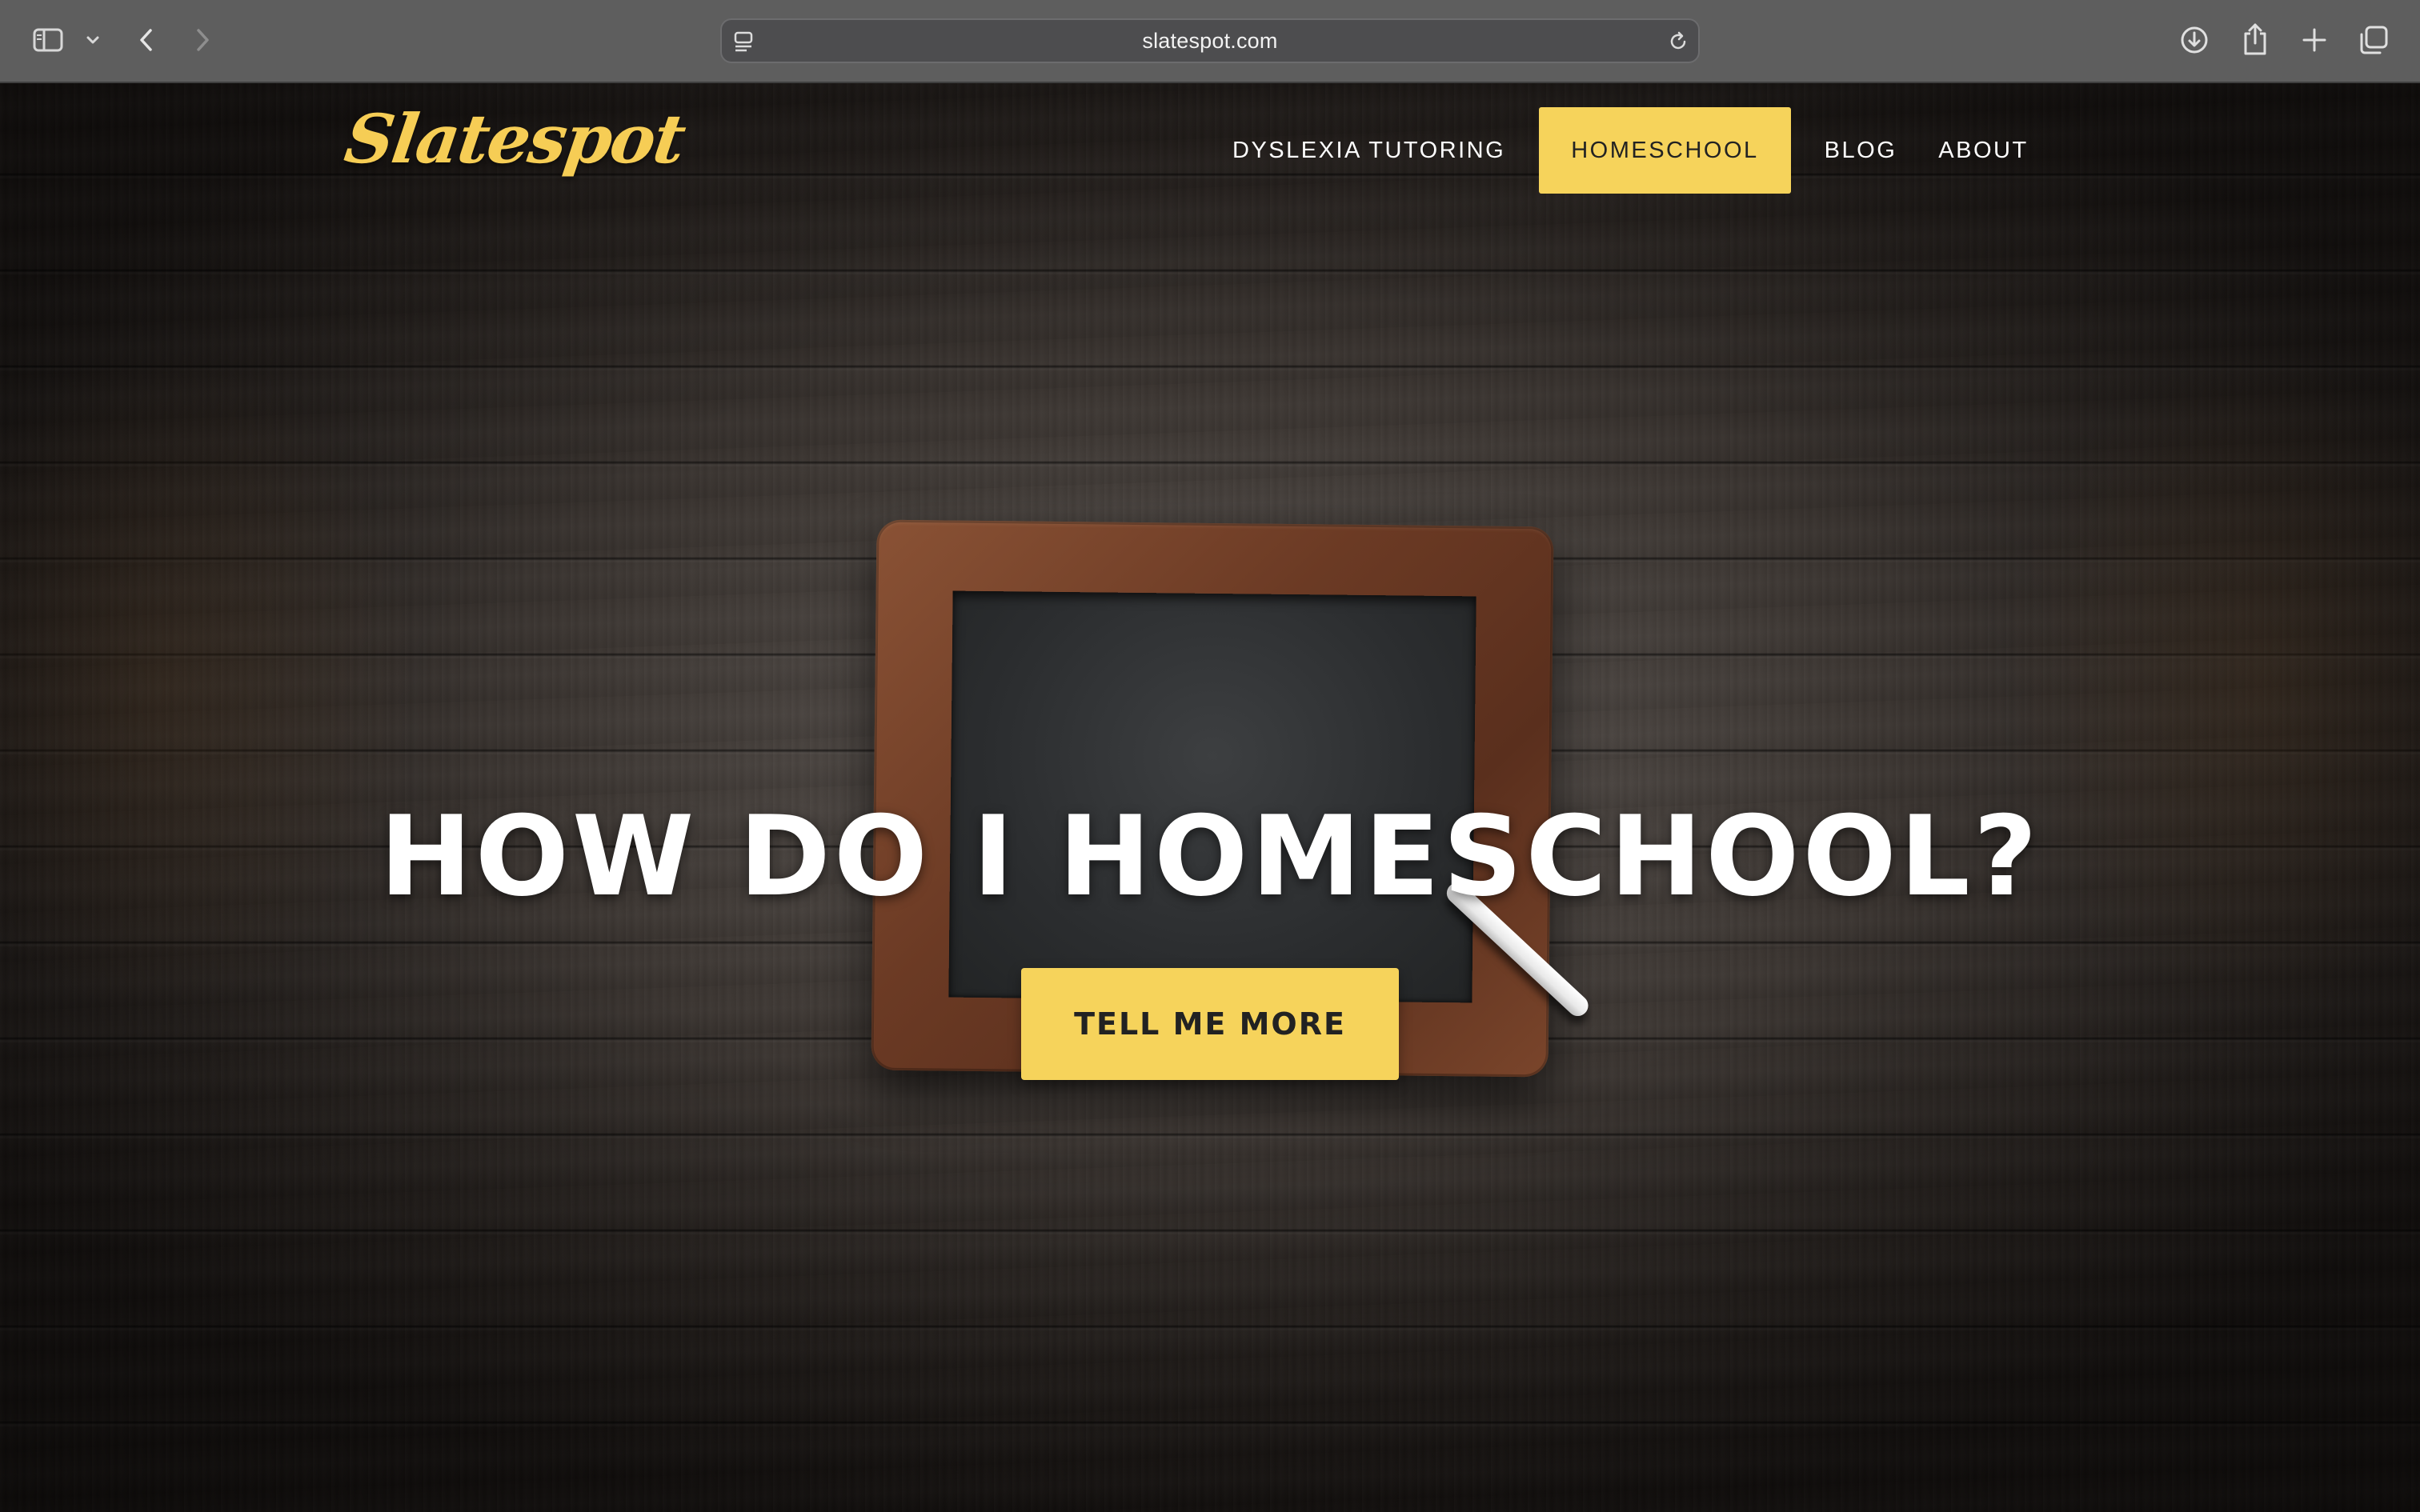 This screenshot has height=1512, width=2420. I want to click on site-logo: Slatespot, so click(514, 138).